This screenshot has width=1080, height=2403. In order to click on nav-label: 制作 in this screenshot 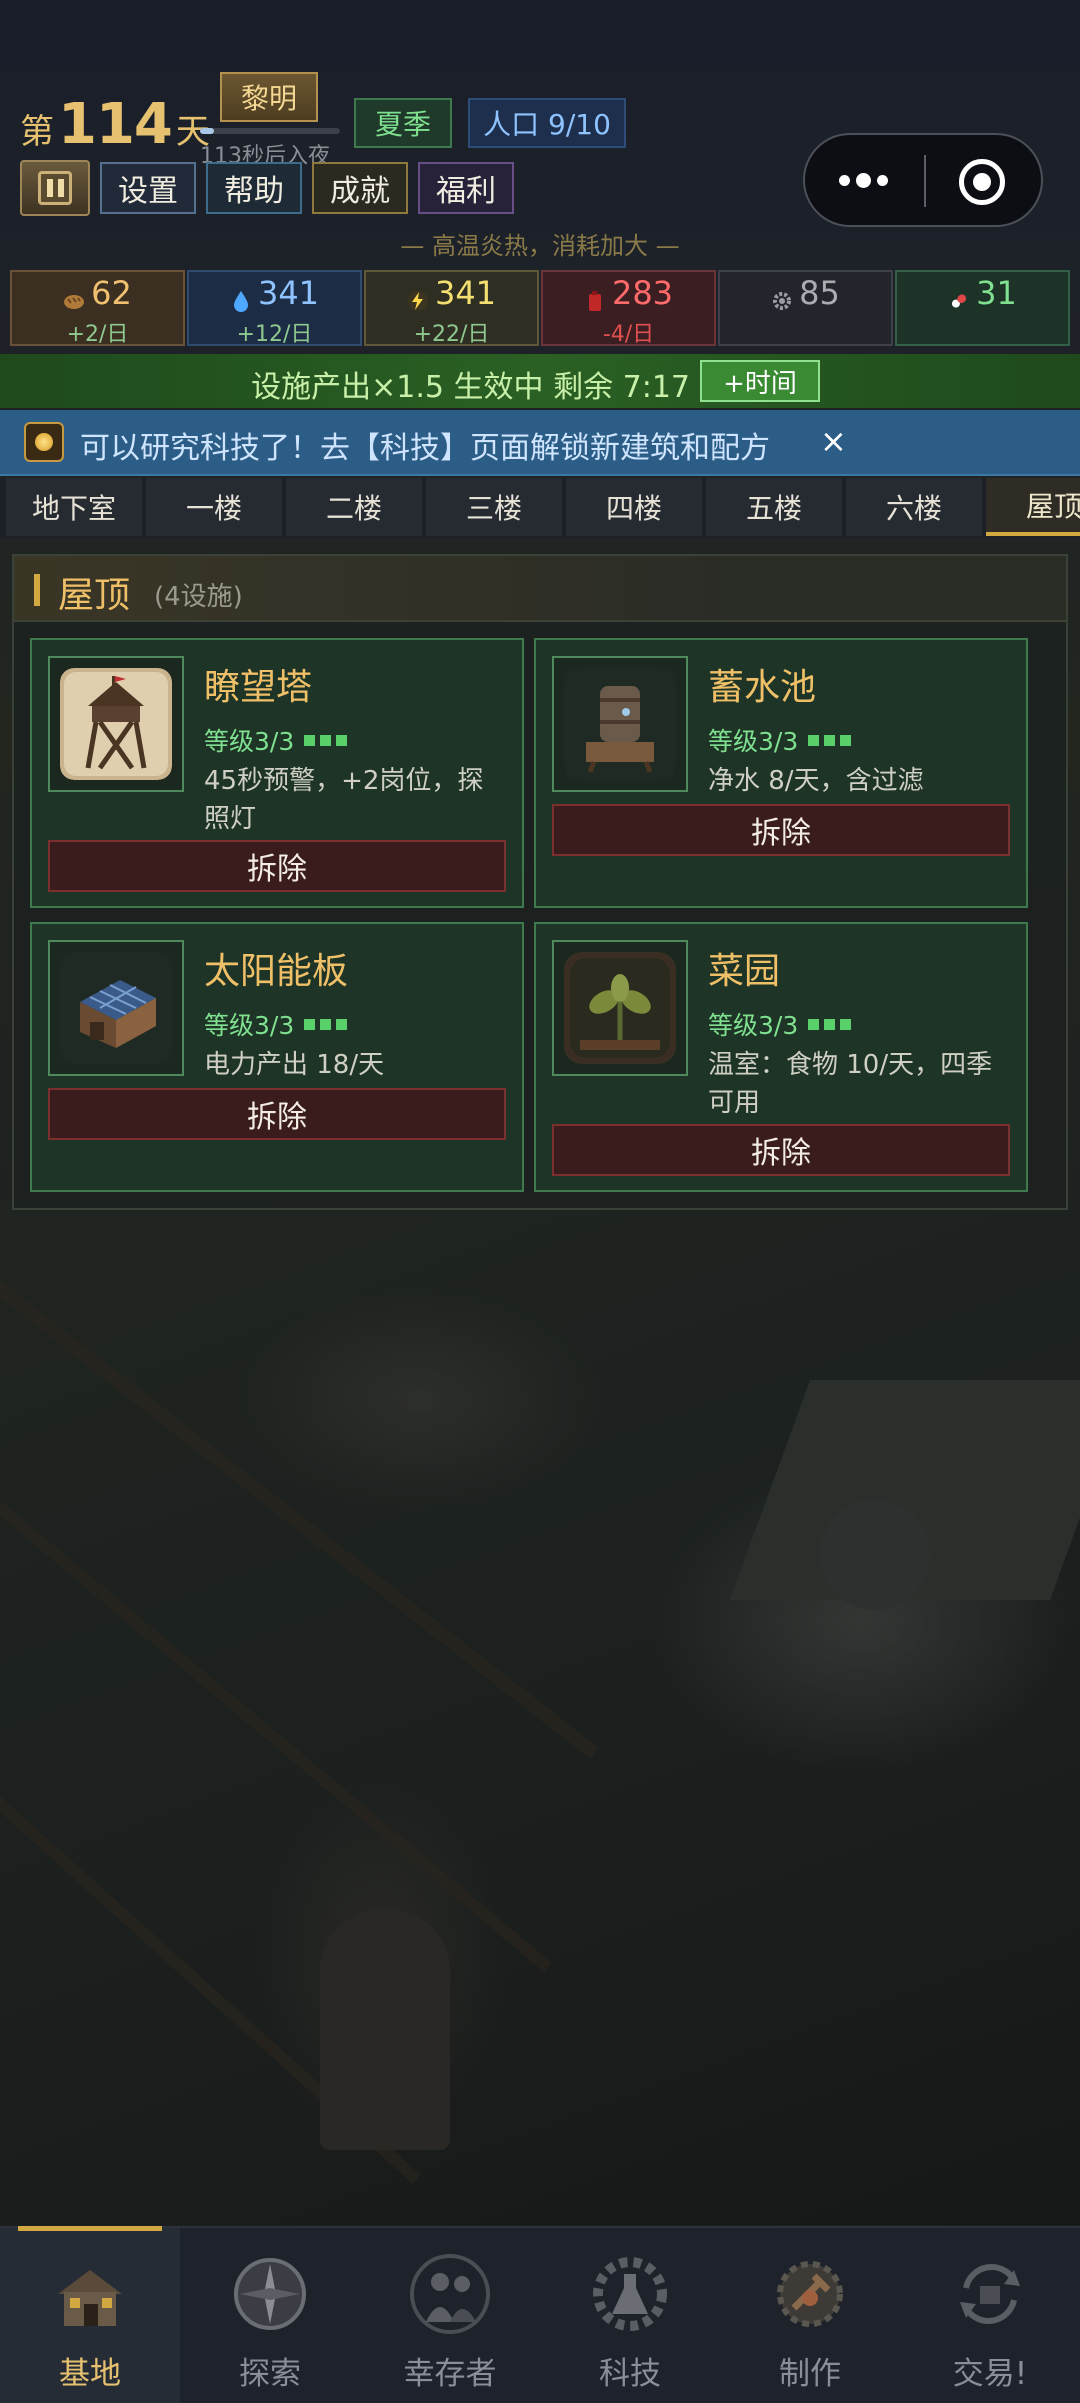, I will do `click(810, 2374)`.